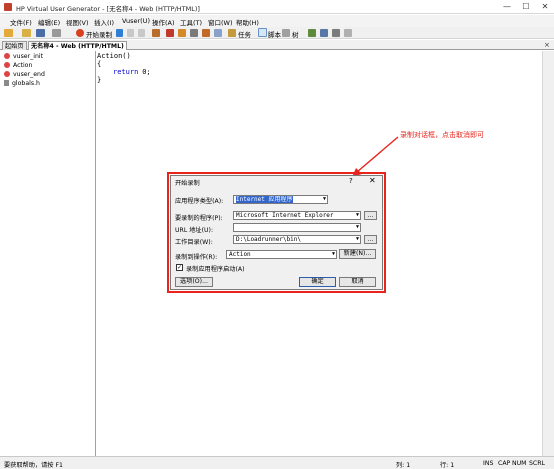  What do you see at coordinates (194, 242) in the screenshot?
I see `workdir-label: 工作目录(W):` at bounding box center [194, 242].